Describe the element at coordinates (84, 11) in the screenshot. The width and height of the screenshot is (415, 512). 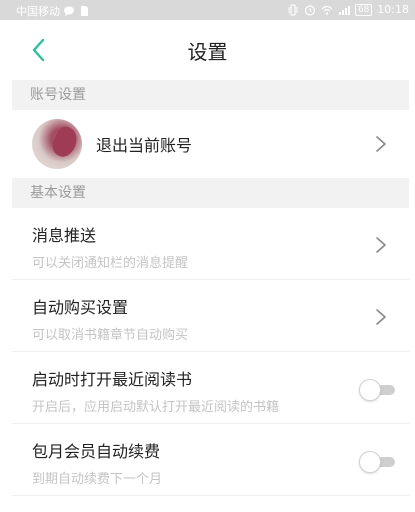
I see `sim-icon` at that location.